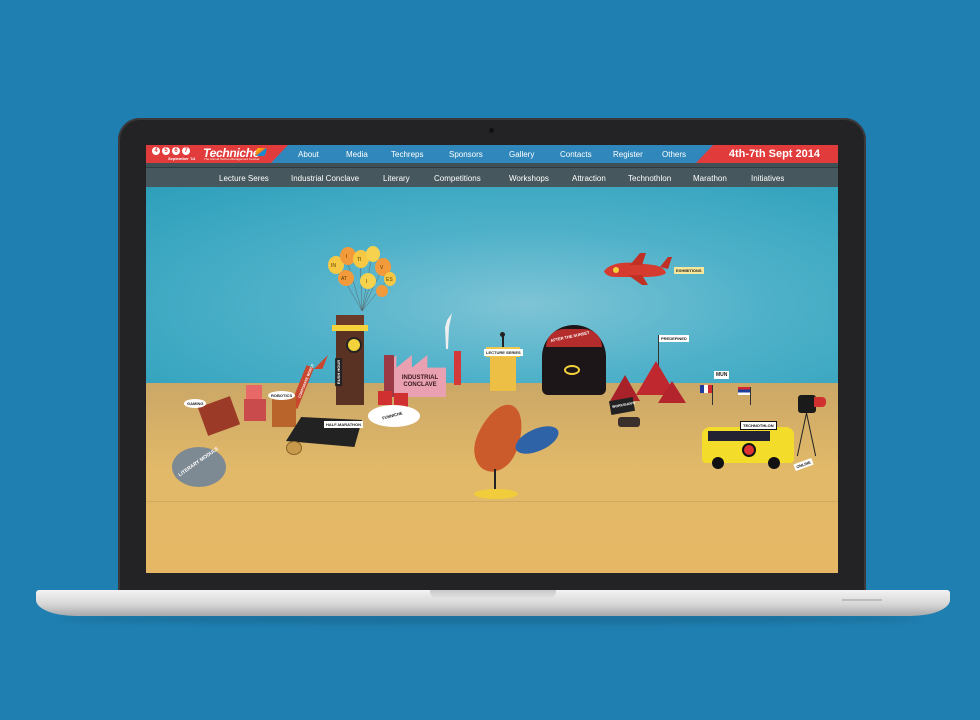 The image size is (980, 720). What do you see at coordinates (503, 361) in the screenshot?
I see `lecture-series-podium: LECTURE SERIES` at bounding box center [503, 361].